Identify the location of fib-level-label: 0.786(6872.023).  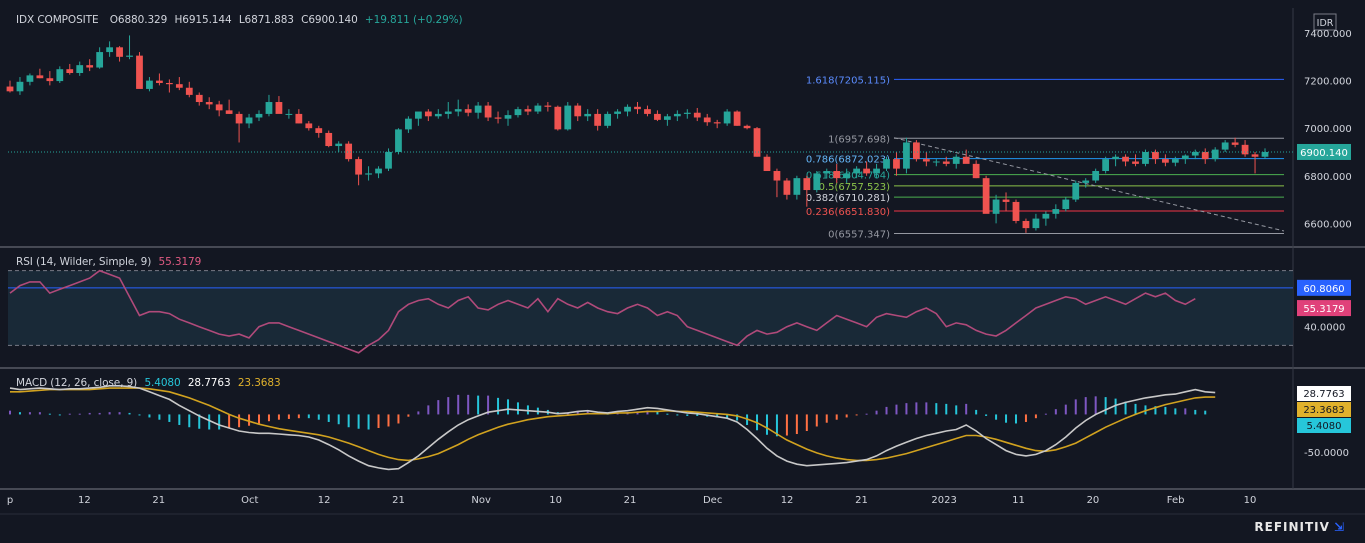
(848, 160).